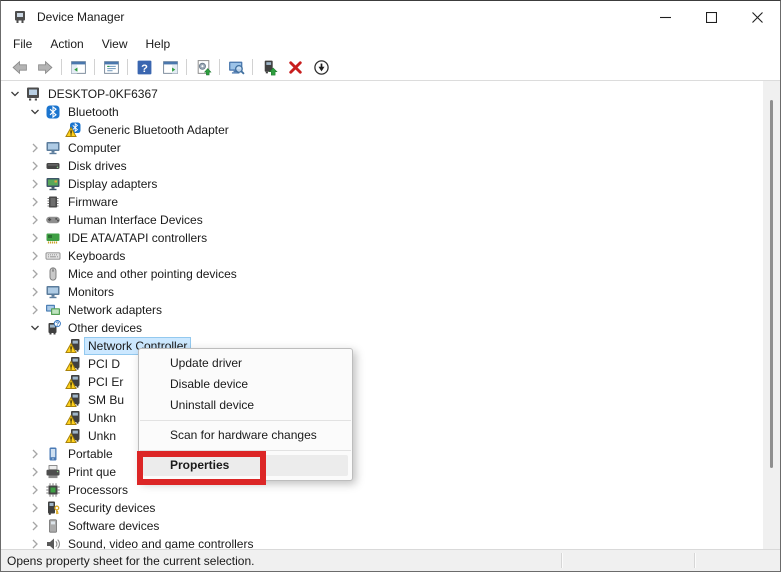  Describe the element at coordinates (382, 292) in the screenshot. I see `tree-item-monitors: Monitors` at that location.